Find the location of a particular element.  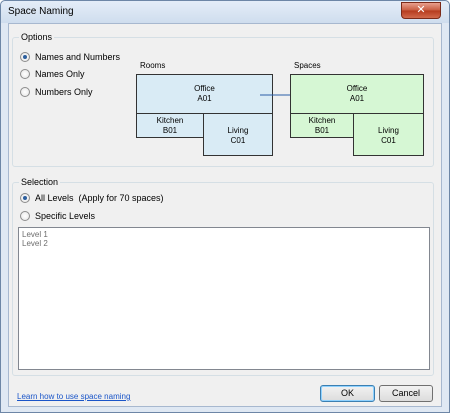

space-kitchen-number: B01 is located at coordinates (322, 130).